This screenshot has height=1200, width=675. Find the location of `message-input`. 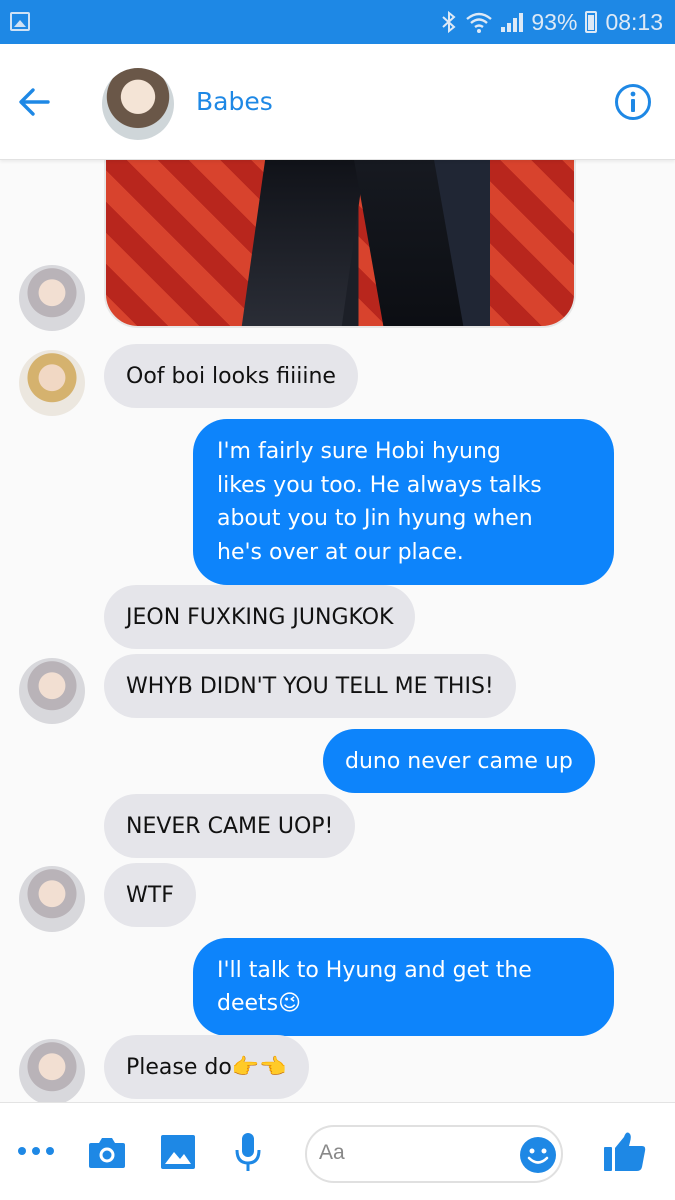

message-input is located at coordinates (414, 1153).